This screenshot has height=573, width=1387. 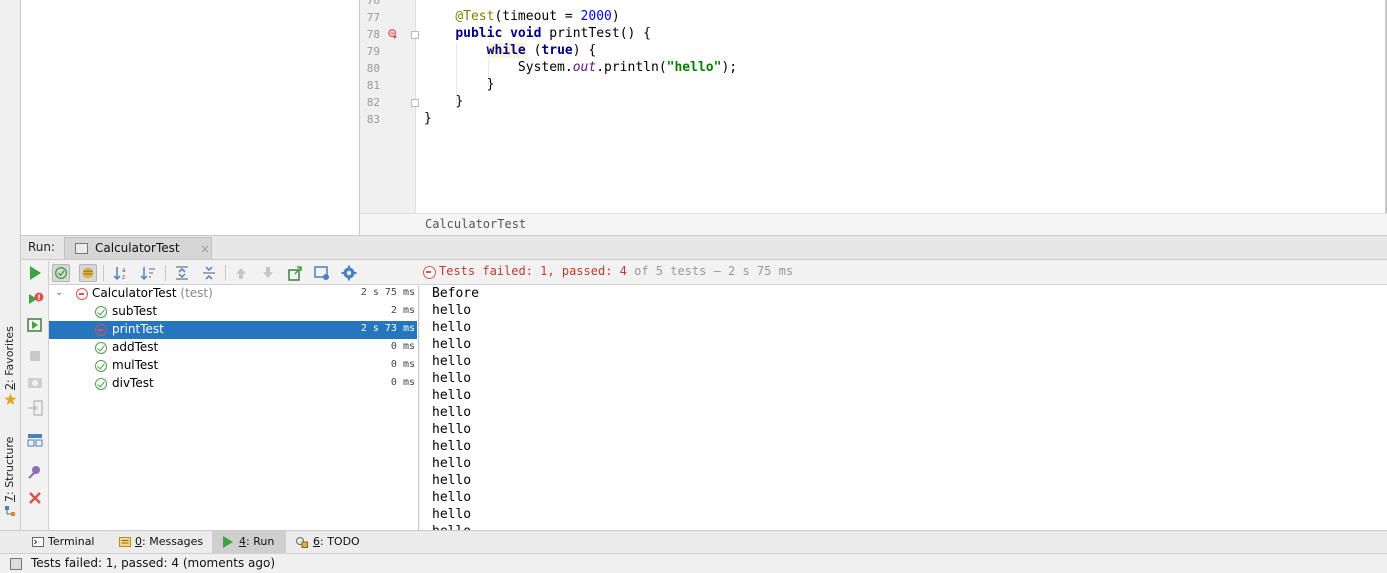 What do you see at coordinates (349, 273) in the screenshot?
I see `settings-gear-icon` at bounding box center [349, 273].